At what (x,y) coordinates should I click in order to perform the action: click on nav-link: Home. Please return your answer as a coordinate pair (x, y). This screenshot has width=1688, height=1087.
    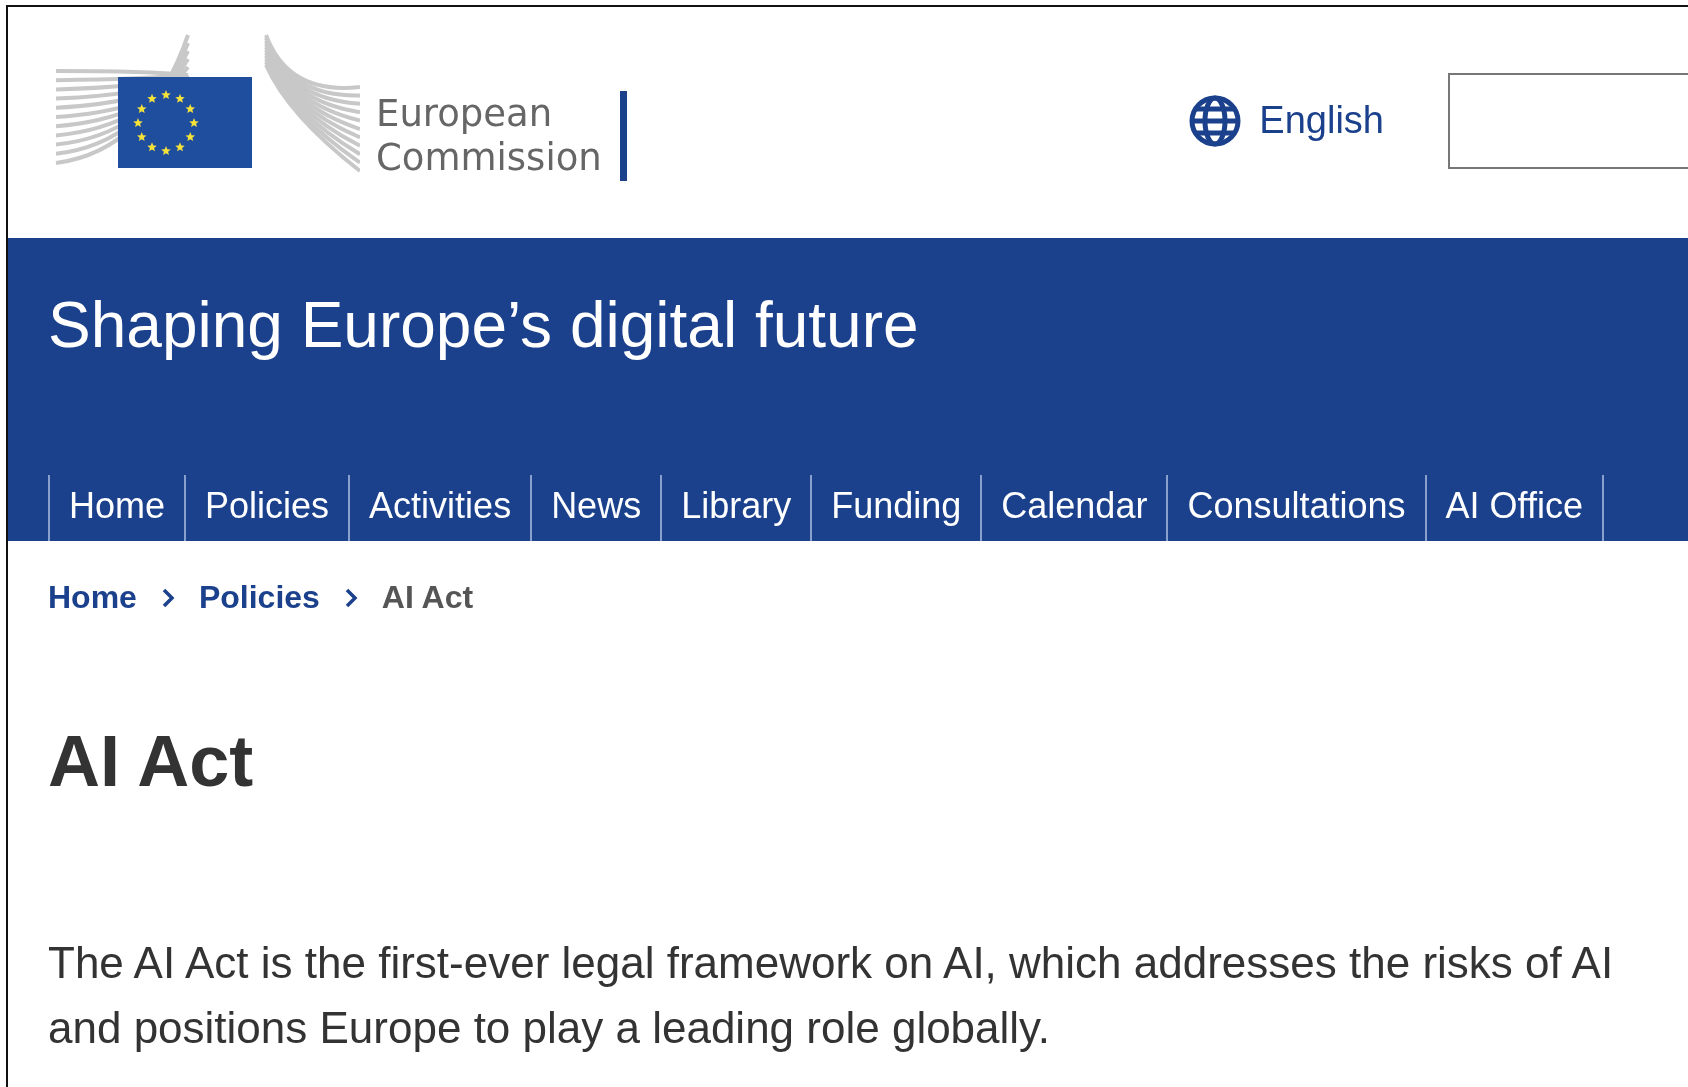
    Looking at the image, I should click on (116, 508).